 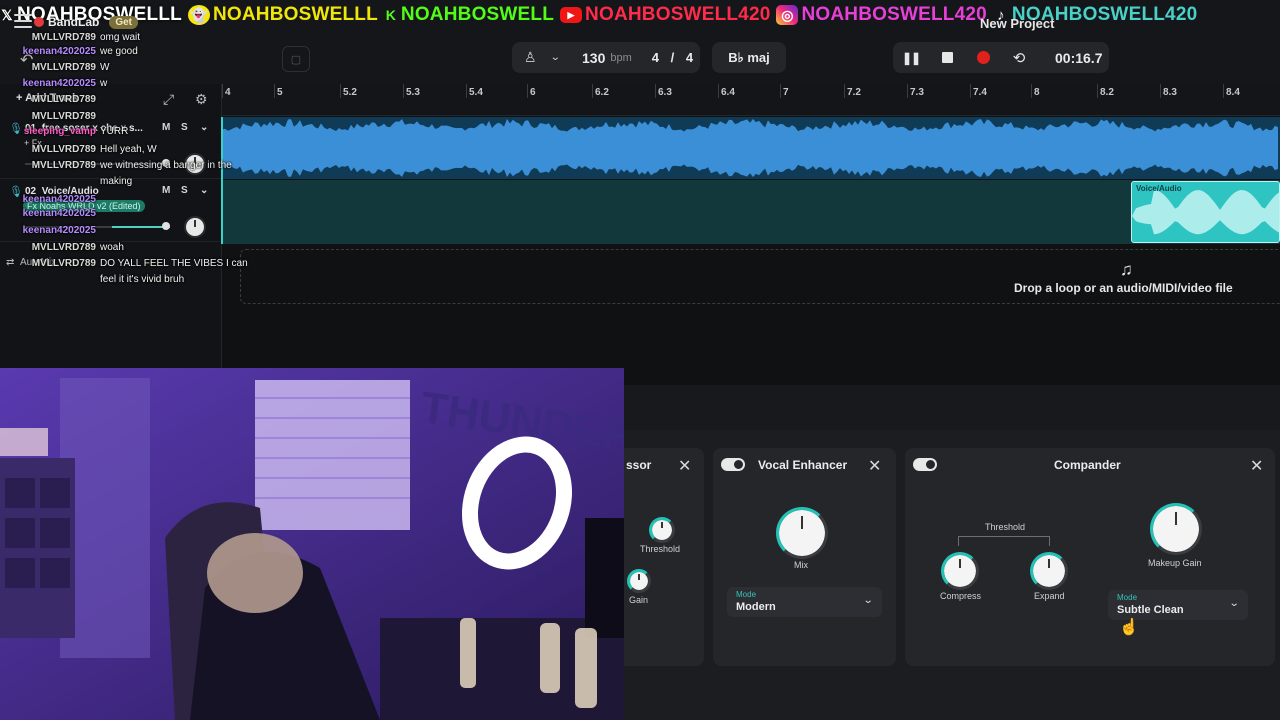 What do you see at coordinates (47, 98) in the screenshot?
I see `add-track-button: + Add Track` at bounding box center [47, 98].